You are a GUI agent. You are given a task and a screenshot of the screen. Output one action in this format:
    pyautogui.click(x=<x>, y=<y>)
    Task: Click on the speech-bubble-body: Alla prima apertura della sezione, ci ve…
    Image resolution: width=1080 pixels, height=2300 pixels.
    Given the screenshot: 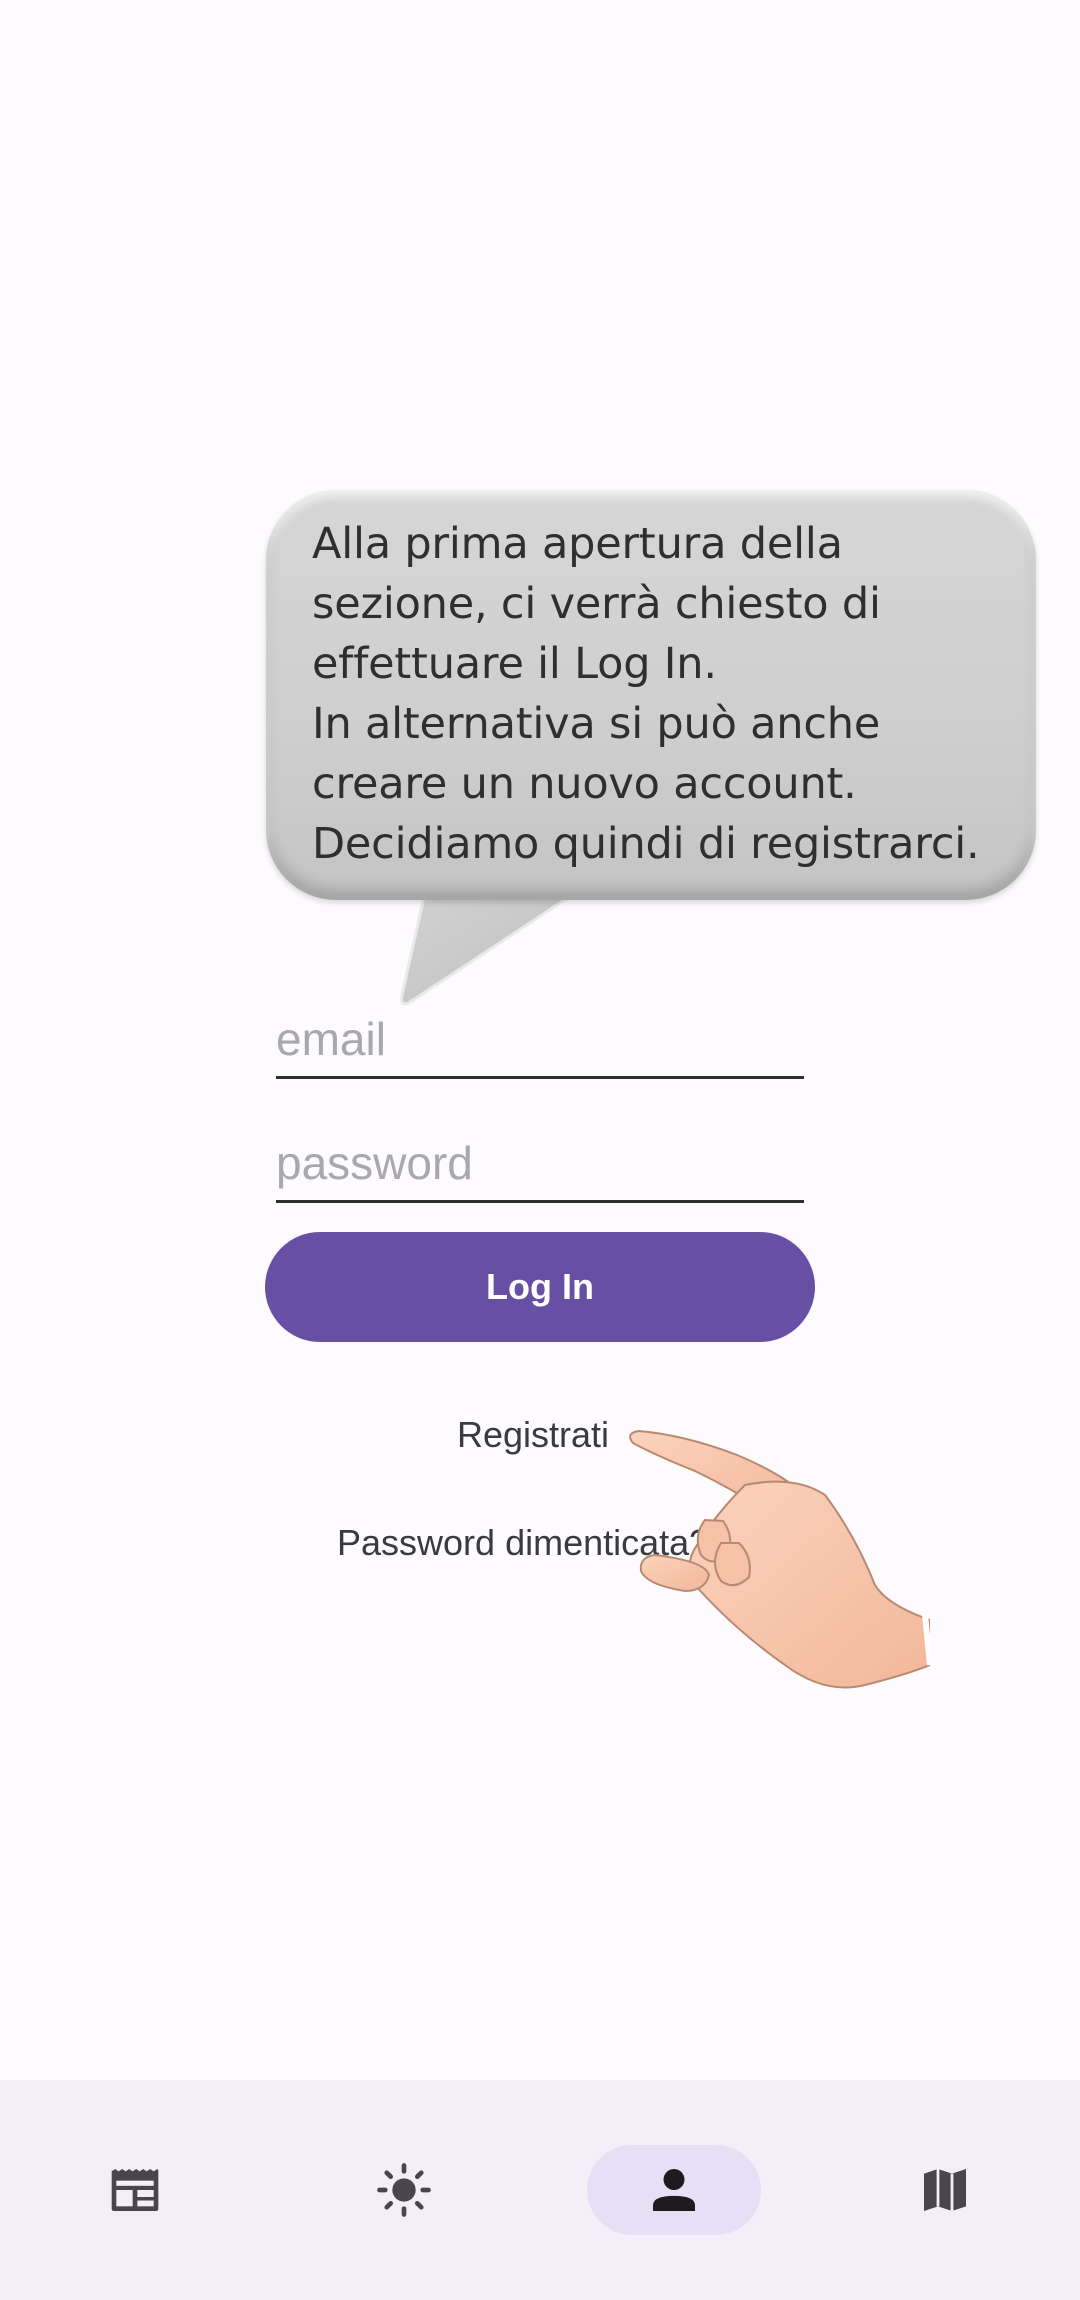 What is the action you would take?
    pyautogui.click(x=651, y=695)
    